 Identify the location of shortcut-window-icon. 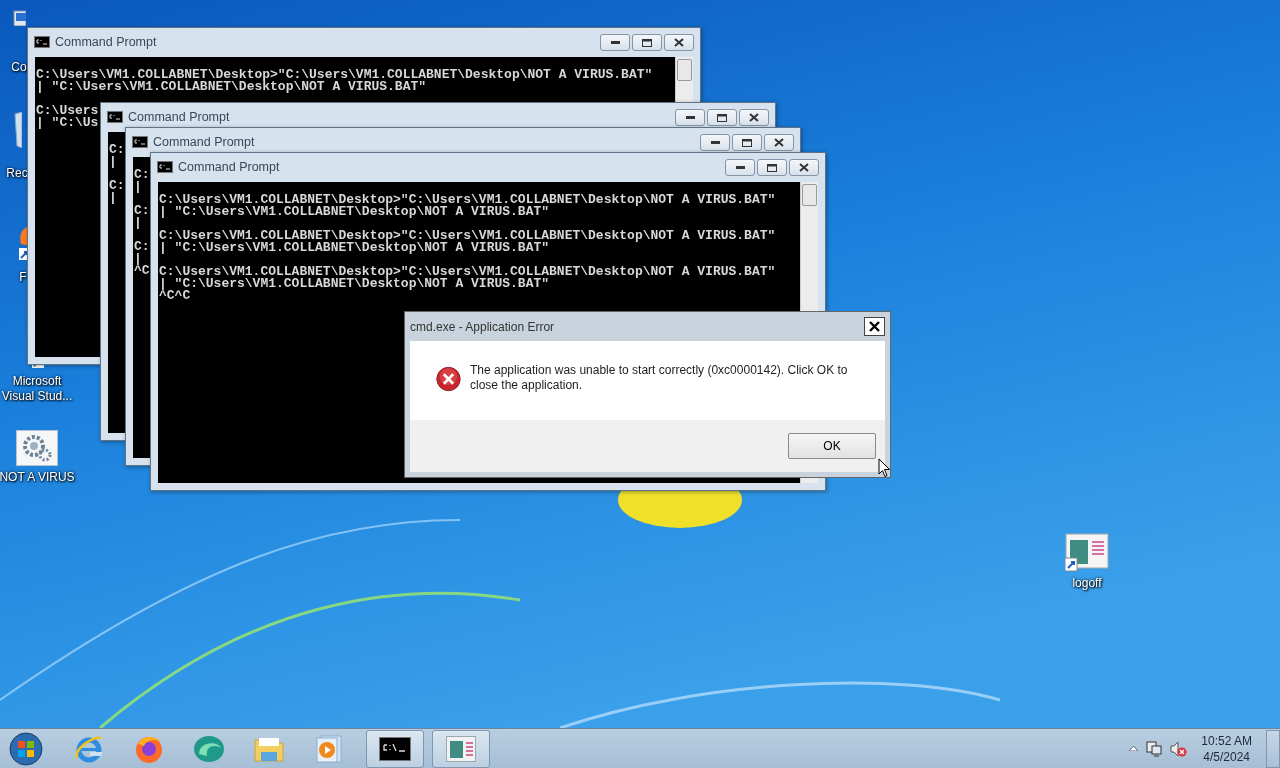
(1087, 552).